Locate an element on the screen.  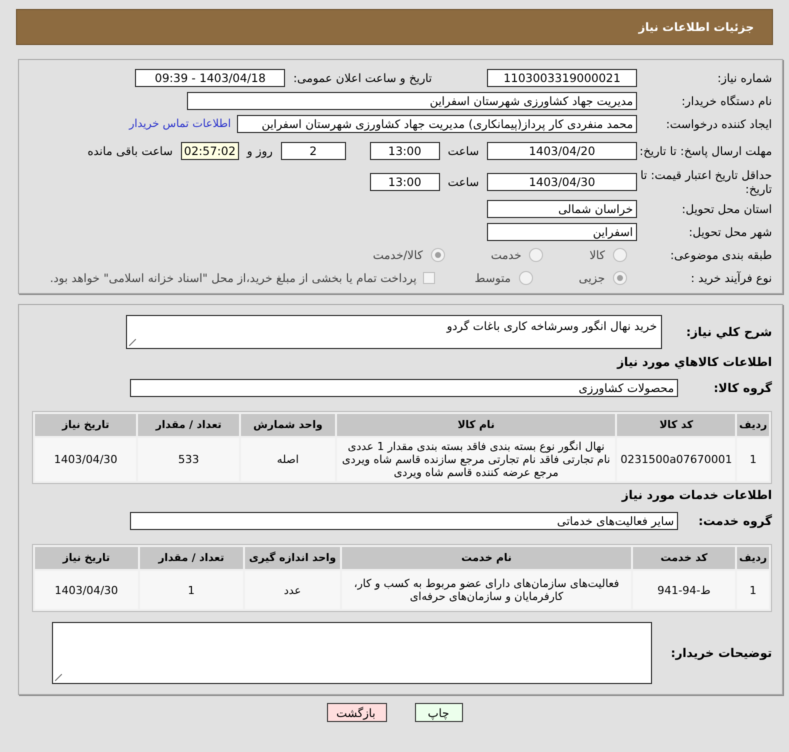
description-field: خرید نهال انگور وسرشاخه کاری باغات گردو is located at coordinates (394, 332).